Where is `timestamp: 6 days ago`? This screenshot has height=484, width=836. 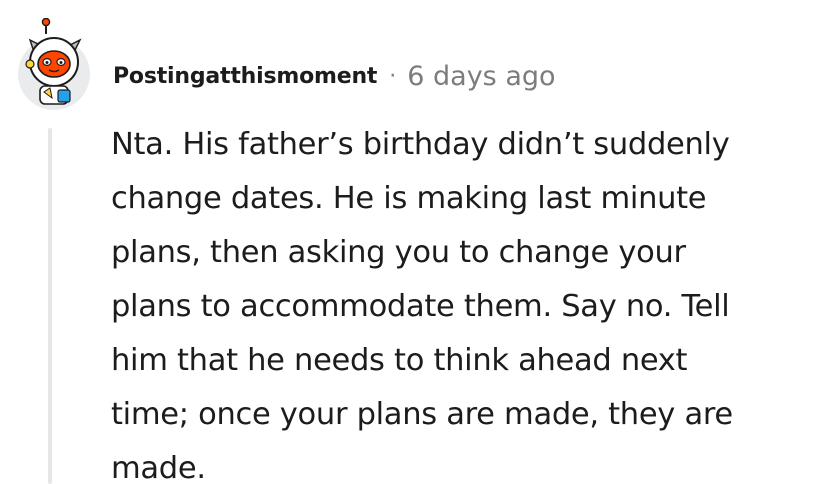
timestamp: 6 days ago is located at coordinates (481, 76).